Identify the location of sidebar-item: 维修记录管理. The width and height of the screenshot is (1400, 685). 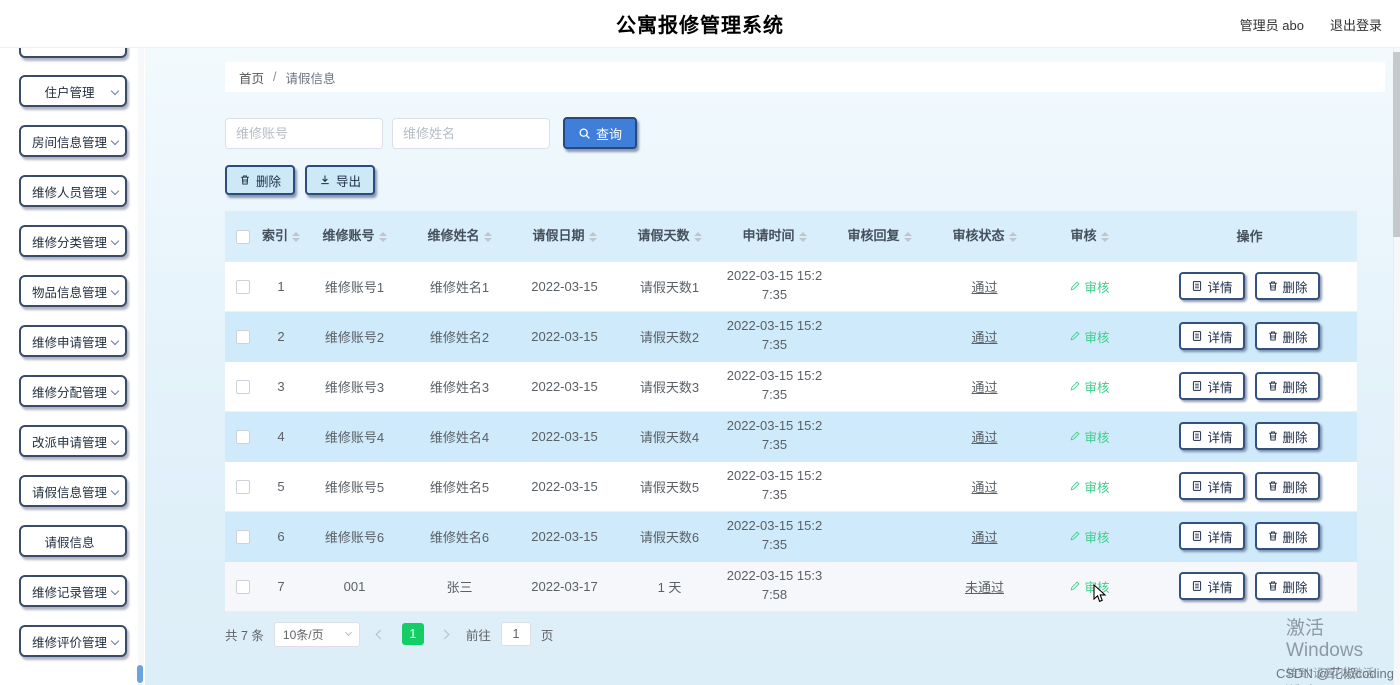
(72, 591).